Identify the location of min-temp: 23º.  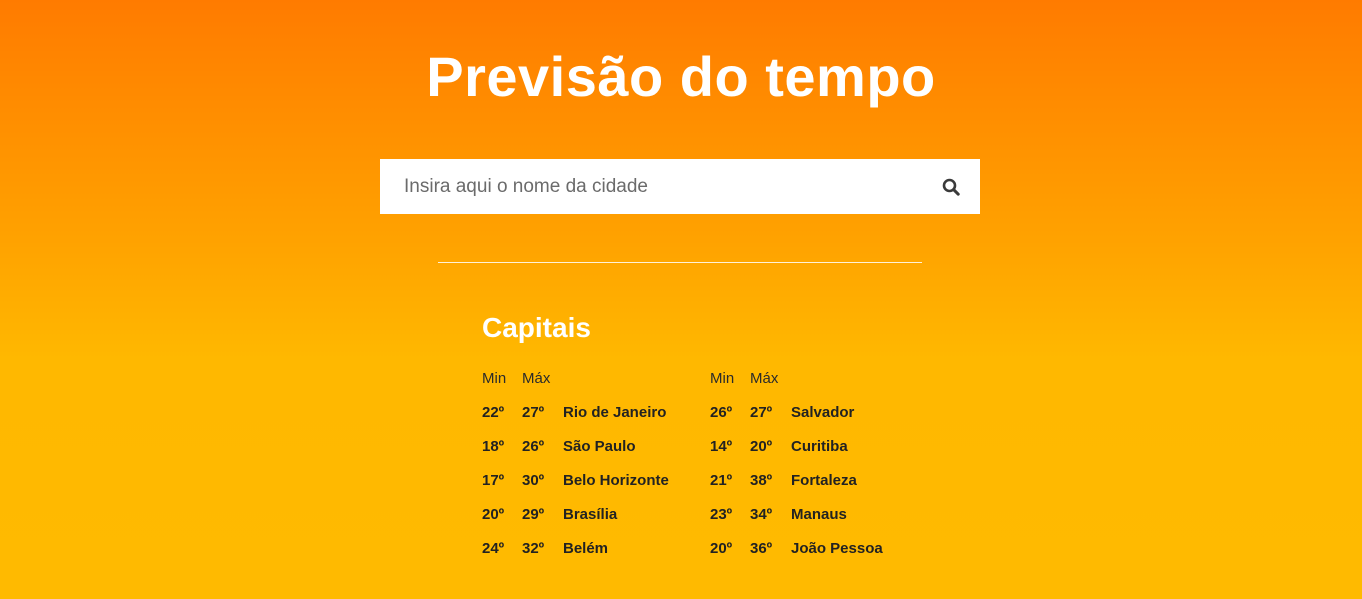
(721, 514).